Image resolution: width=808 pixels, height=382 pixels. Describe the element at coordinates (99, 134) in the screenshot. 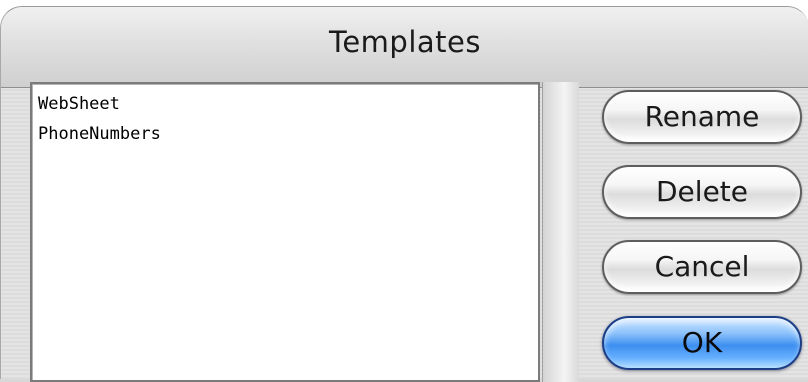

I see `list-item: PhoneNumbers` at that location.